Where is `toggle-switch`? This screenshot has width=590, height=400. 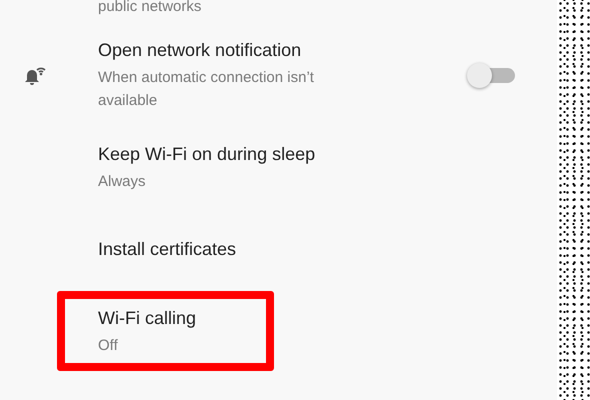
toggle-switch is located at coordinates (492, 75).